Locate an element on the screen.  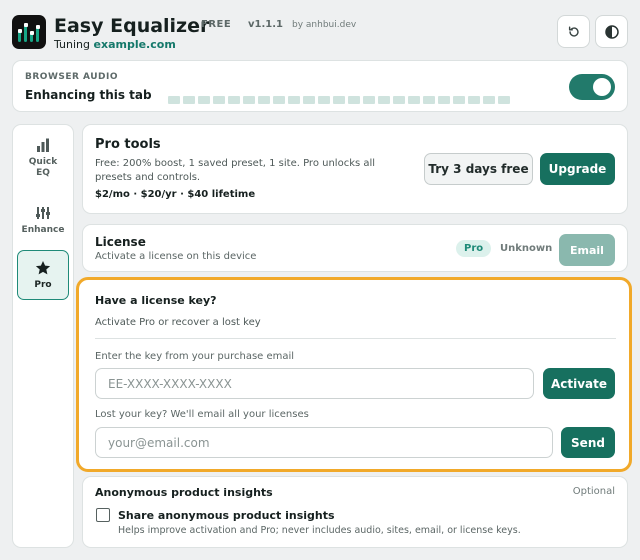
license-title: License is located at coordinates (120, 242).